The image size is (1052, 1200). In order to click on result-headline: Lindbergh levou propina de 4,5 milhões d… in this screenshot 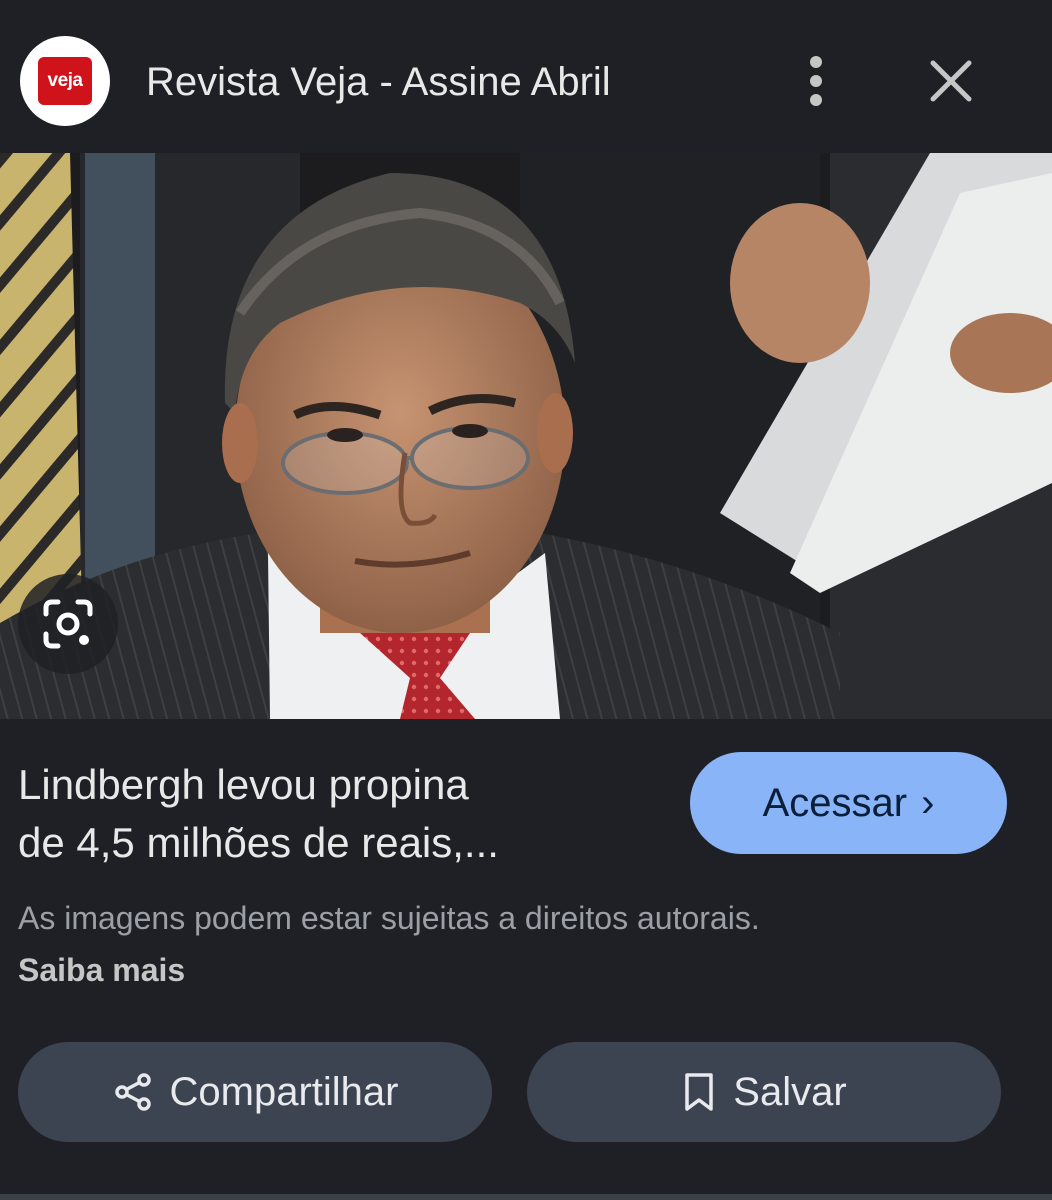, I will do `click(338, 814)`.